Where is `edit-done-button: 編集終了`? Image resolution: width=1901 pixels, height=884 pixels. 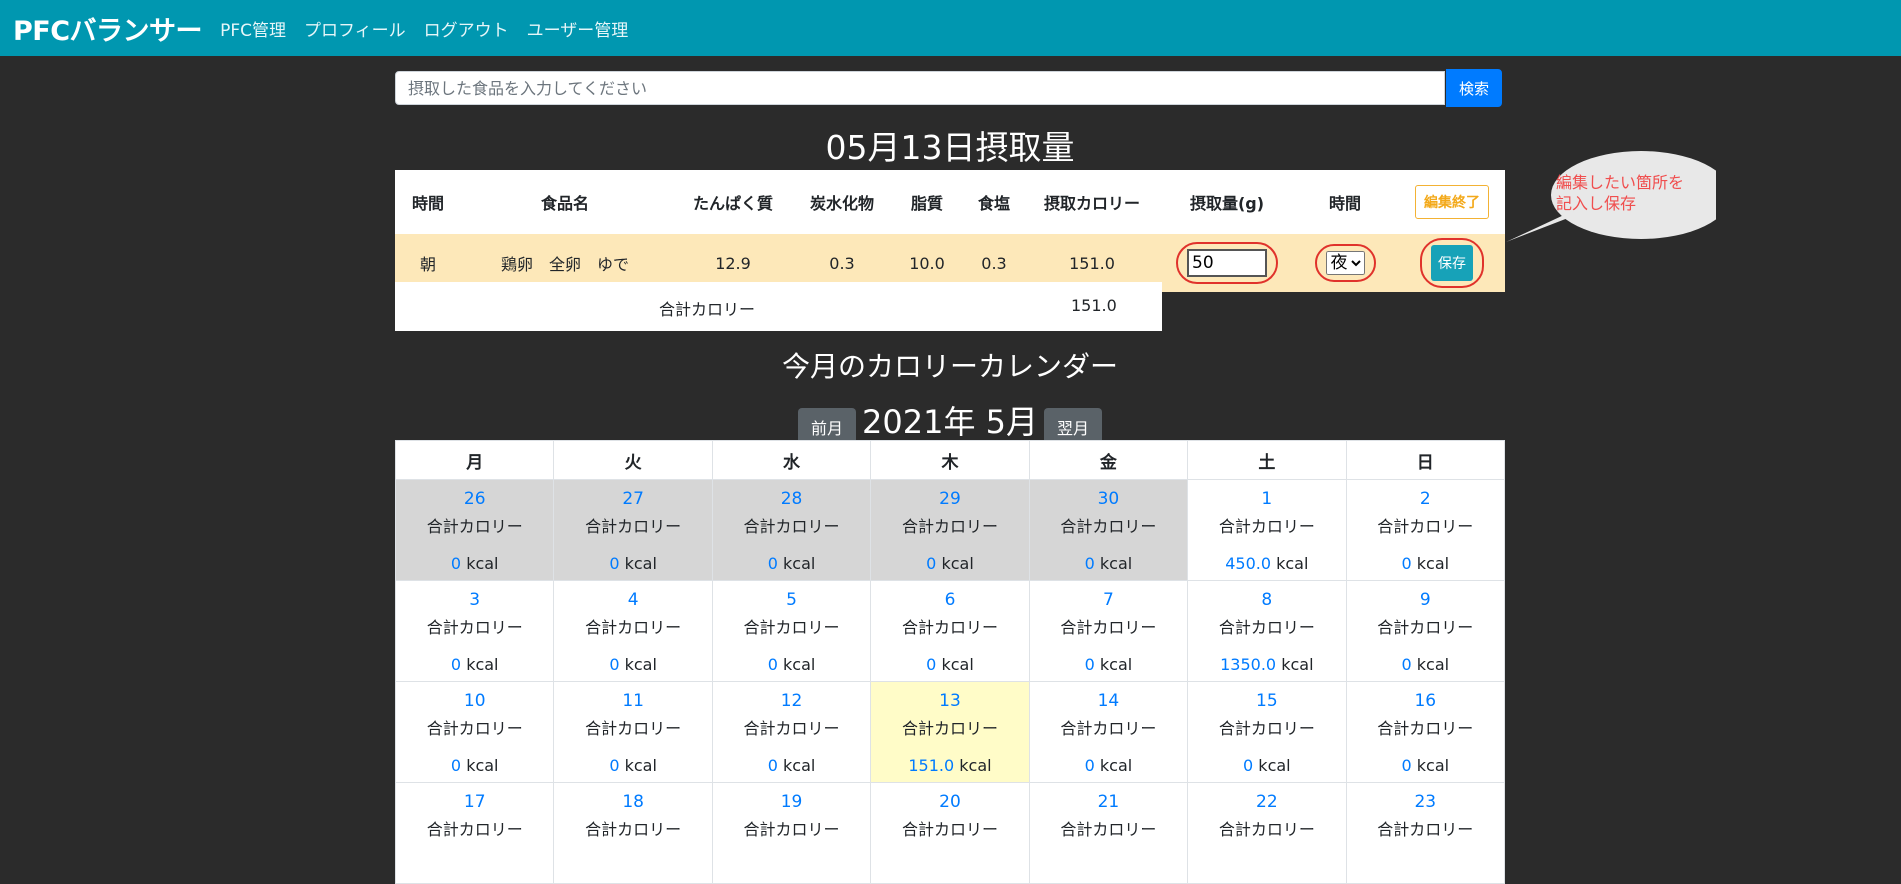
edit-done-button: 編集終了 is located at coordinates (1452, 202).